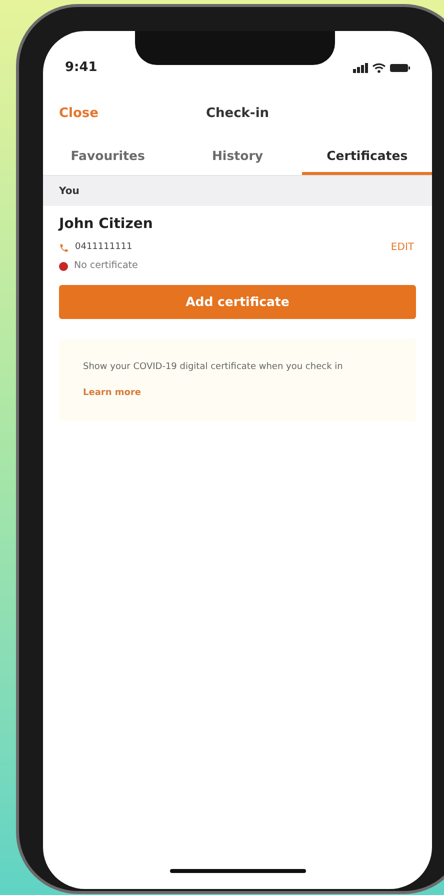 Image resolution: width=444 pixels, height=895 pixels. I want to click on add-certificate-button: Add certificate, so click(237, 302).